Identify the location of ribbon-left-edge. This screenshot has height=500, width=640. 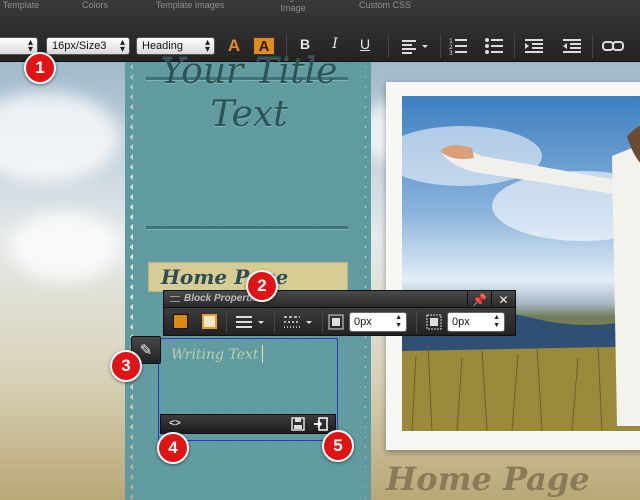
(130, 281).